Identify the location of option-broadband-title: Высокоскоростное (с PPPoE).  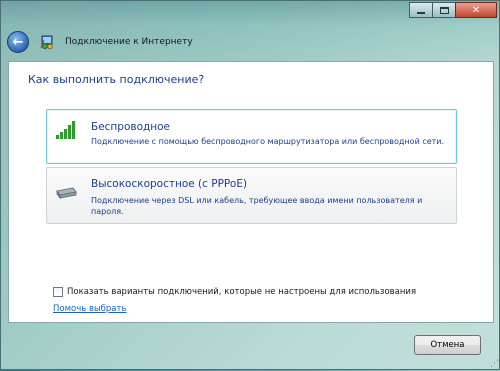
(169, 184).